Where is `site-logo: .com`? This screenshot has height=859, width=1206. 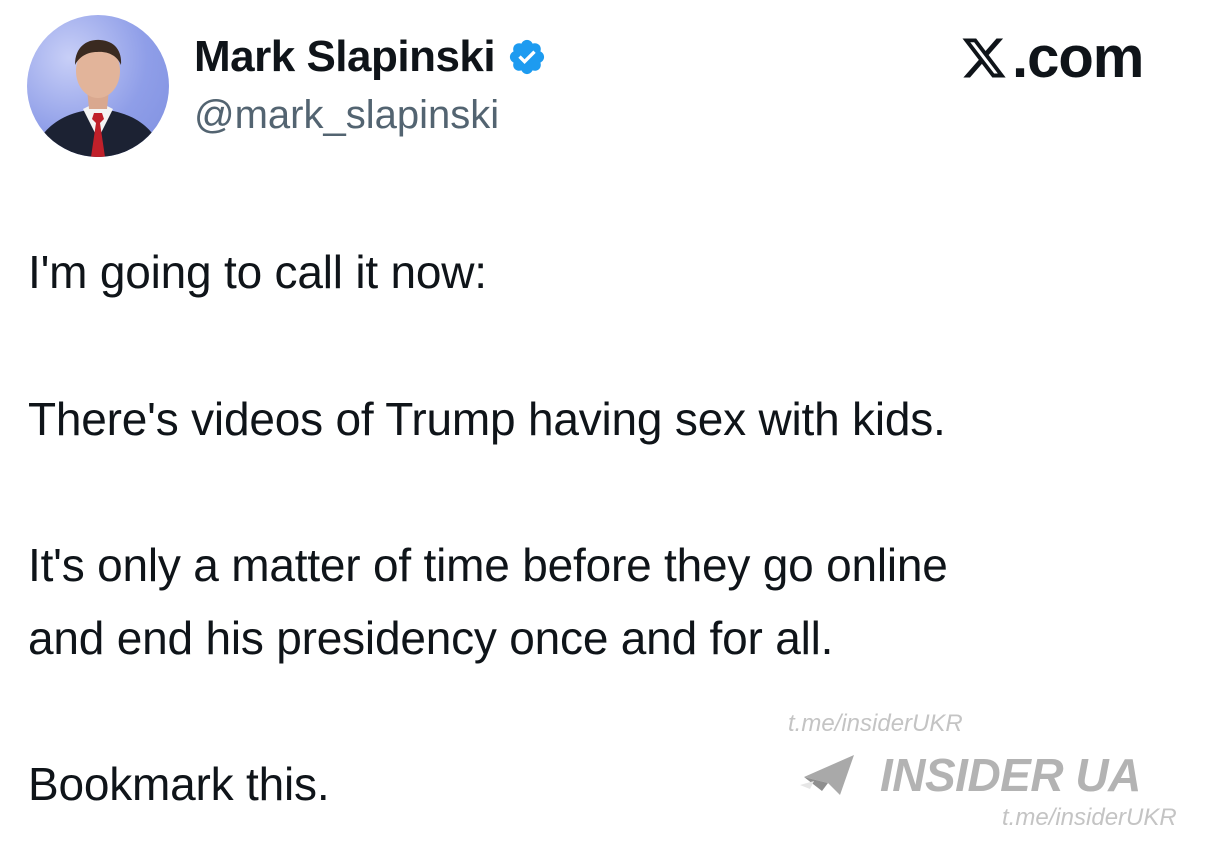 site-logo: .com is located at coordinates (1052, 57).